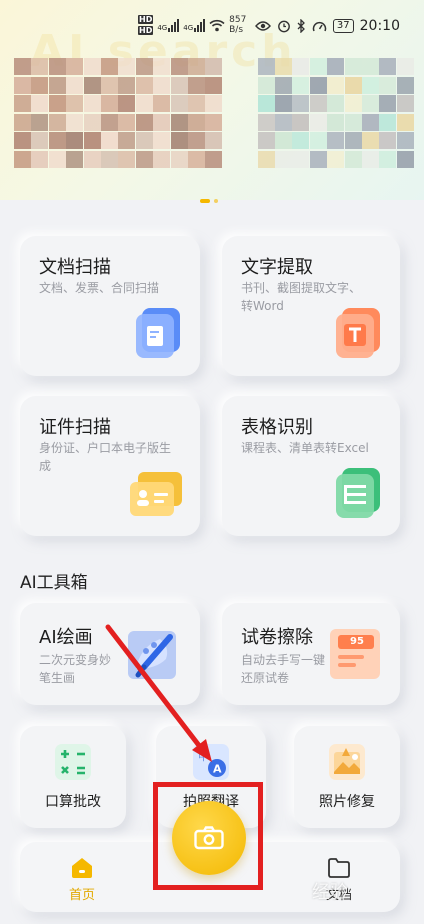  I want to click on card-ai-drawing: AI绘画 二次元变身妙笔生画, so click(110, 654).